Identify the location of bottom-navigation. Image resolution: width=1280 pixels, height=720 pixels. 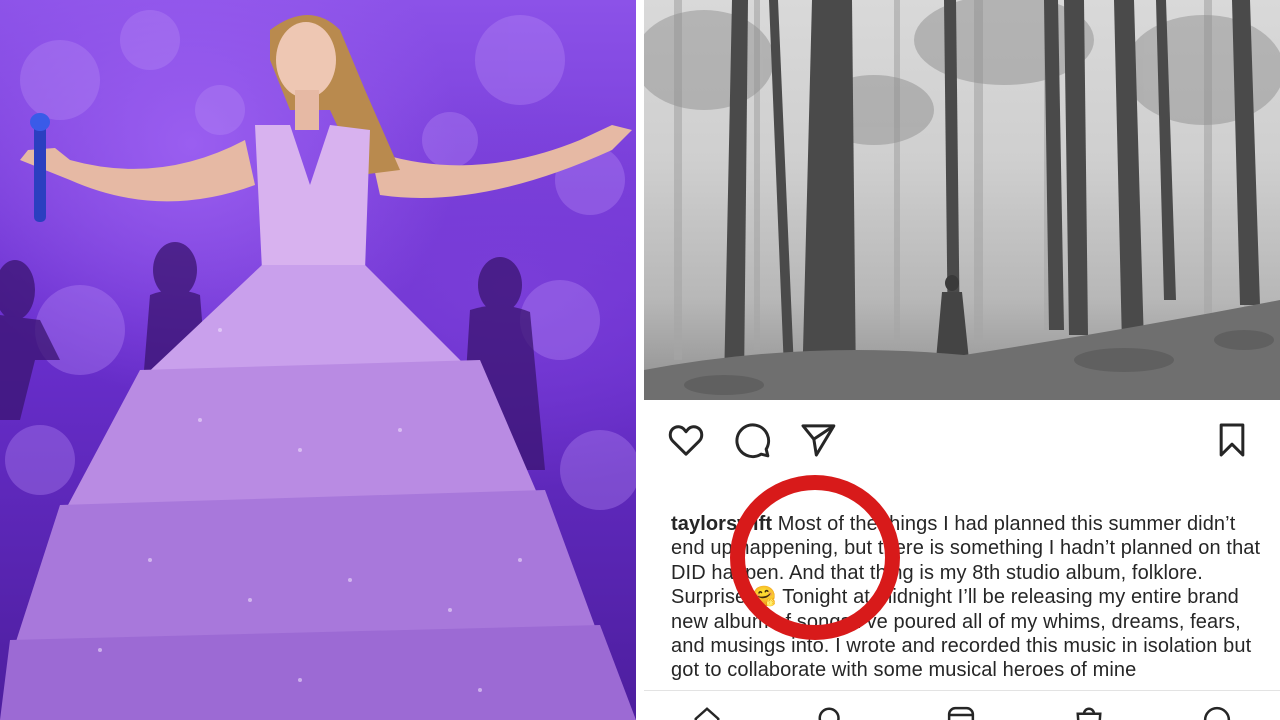
(962, 705).